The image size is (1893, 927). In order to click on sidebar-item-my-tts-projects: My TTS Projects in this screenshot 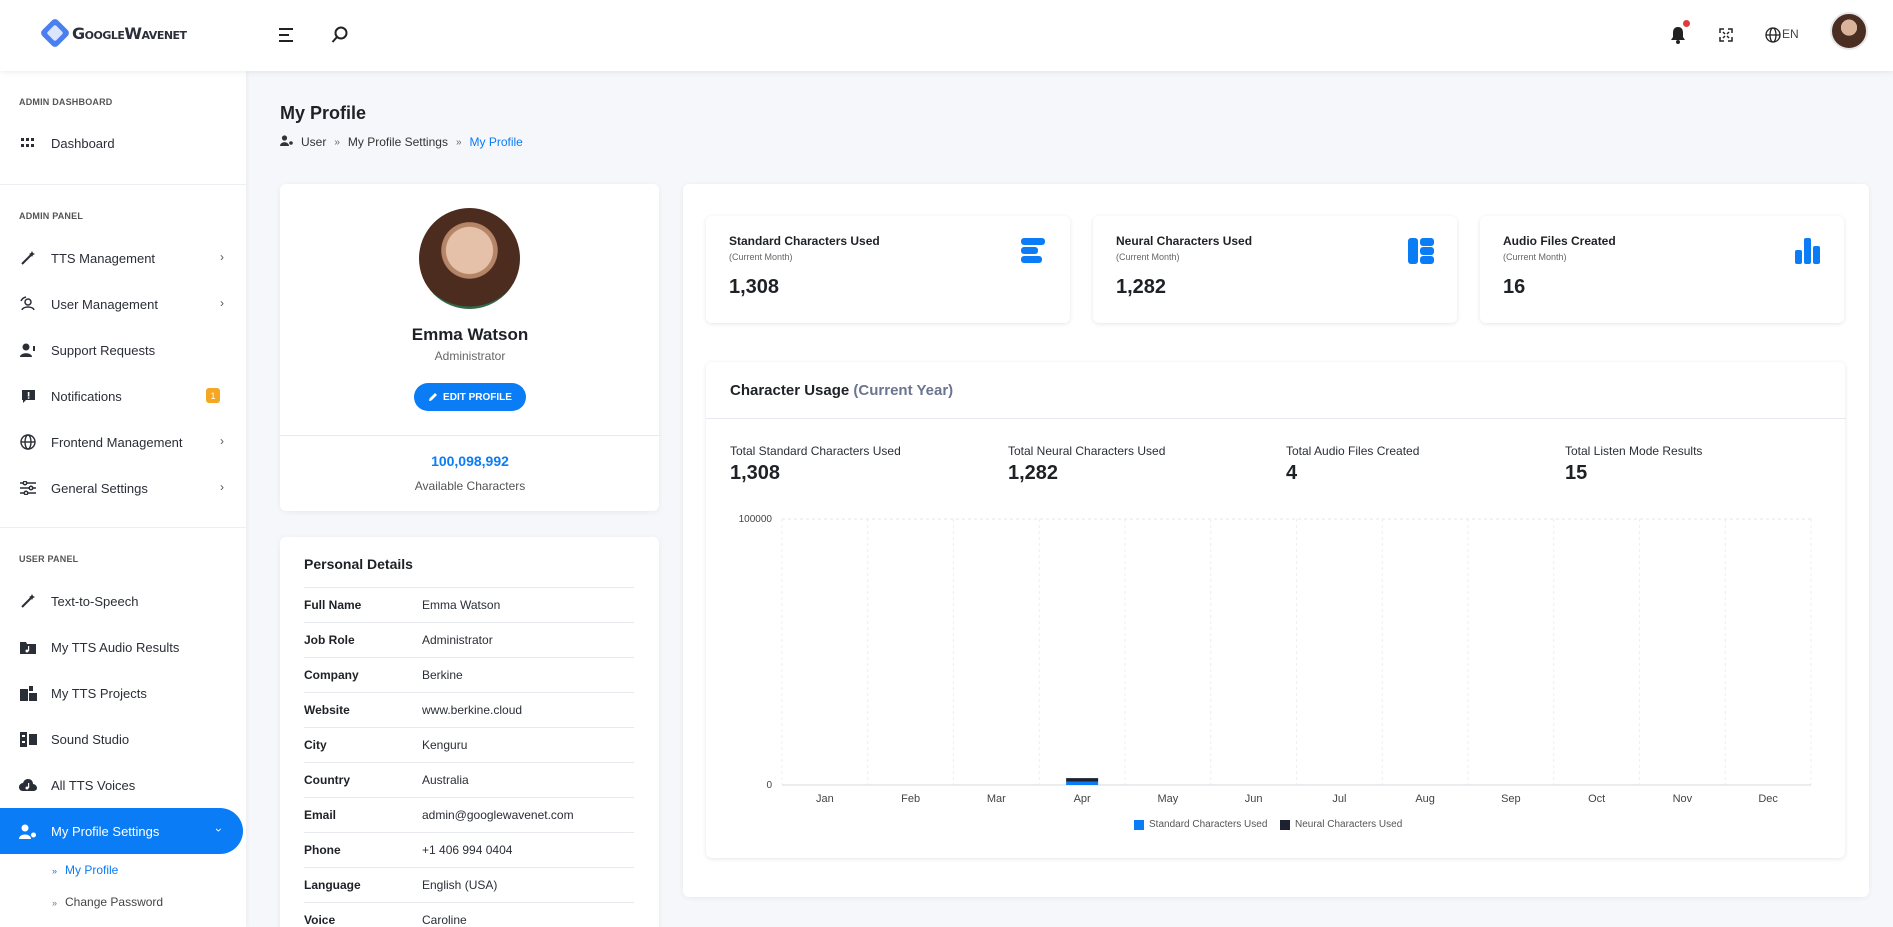, I will do `click(123, 693)`.